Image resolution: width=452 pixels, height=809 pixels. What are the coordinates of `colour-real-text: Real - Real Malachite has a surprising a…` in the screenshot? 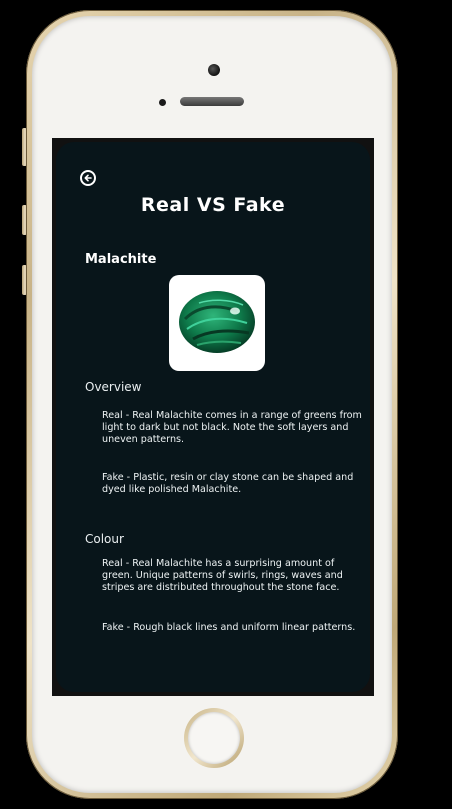 It's located at (222, 575).